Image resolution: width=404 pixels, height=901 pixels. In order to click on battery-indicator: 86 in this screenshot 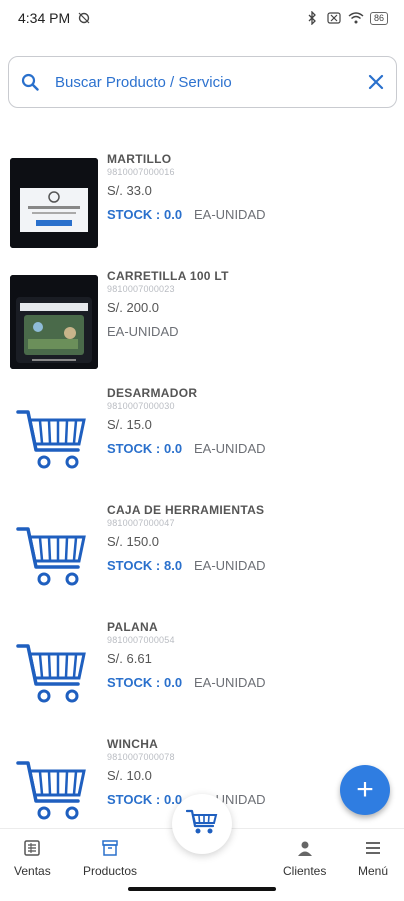, I will do `click(378, 18)`.